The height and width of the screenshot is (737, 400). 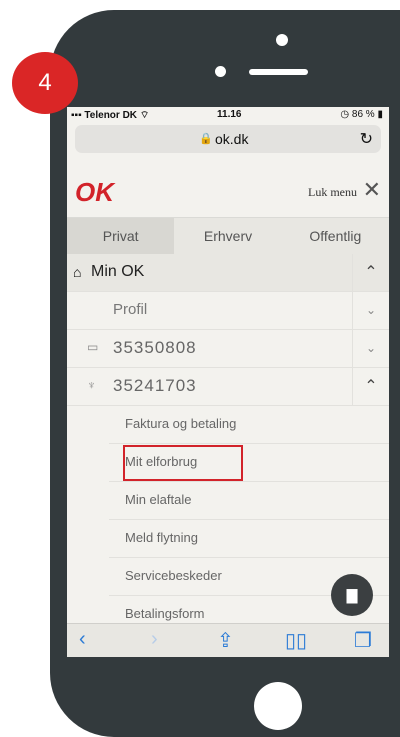 What do you see at coordinates (206, 139) in the screenshot?
I see `lock-icon: 🔒` at bounding box center [206, 139].